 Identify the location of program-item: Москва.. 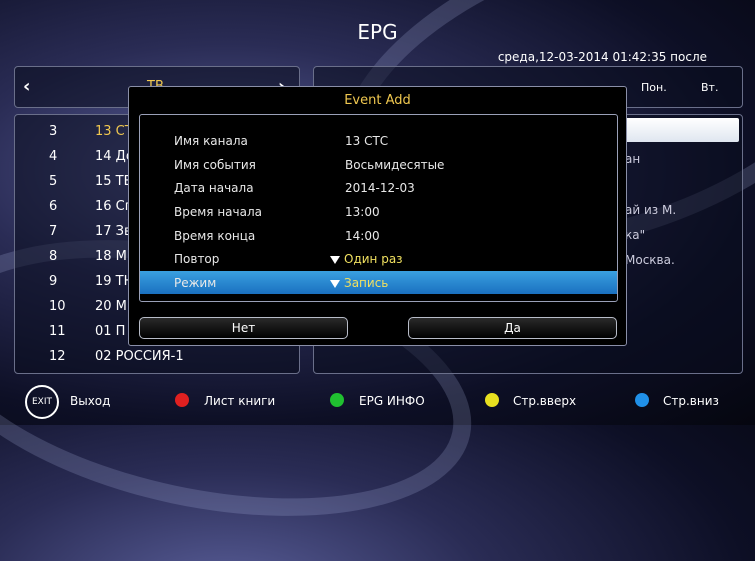
(650, 260).